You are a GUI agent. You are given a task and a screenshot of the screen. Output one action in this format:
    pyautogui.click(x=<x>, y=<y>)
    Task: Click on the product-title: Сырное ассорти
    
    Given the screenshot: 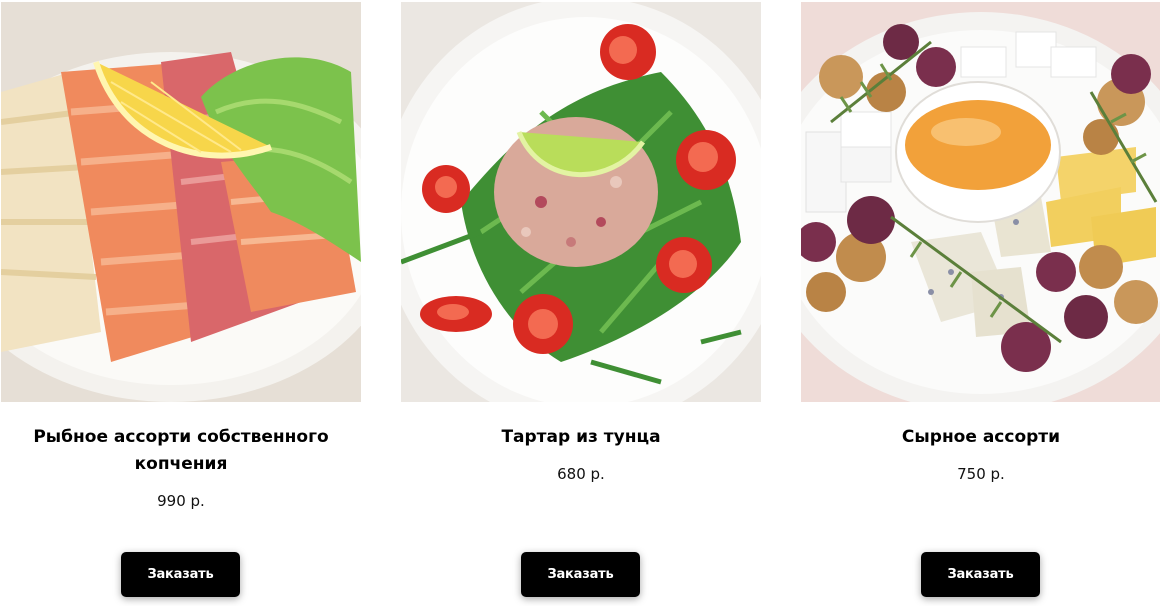 What is the action you would take?
    pyautogui.click(x=981, y=437)
    